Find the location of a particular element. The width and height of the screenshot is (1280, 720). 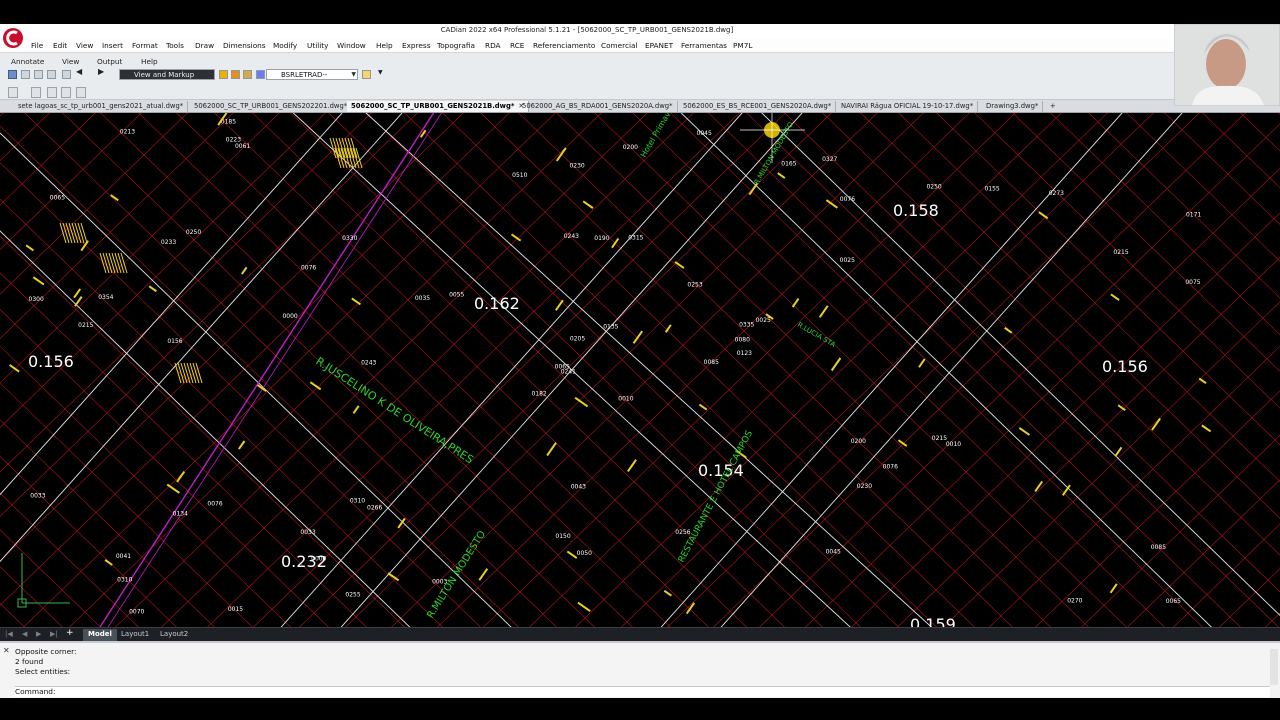

layer-color-icon is located at coordinates (260, 74).